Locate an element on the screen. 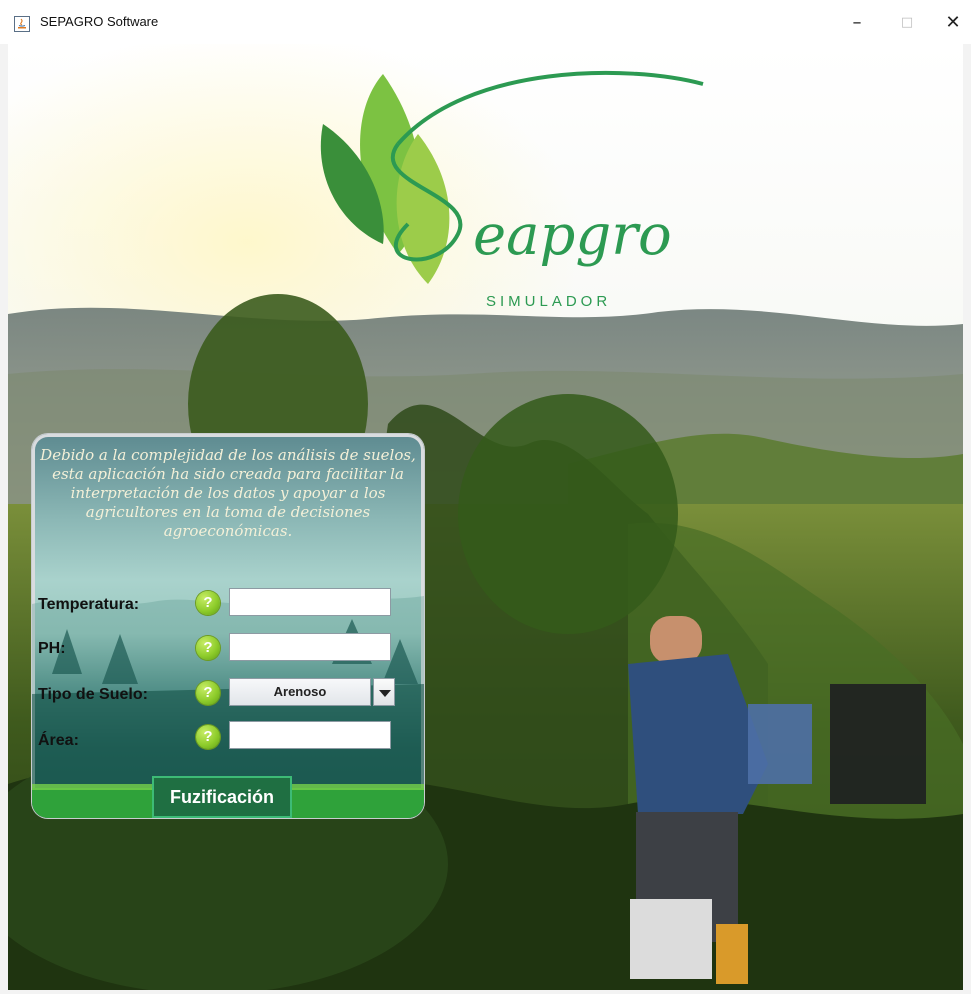 This screenshot has height=994, width=971. minimize-button: – is located at coordinates (857, 22).